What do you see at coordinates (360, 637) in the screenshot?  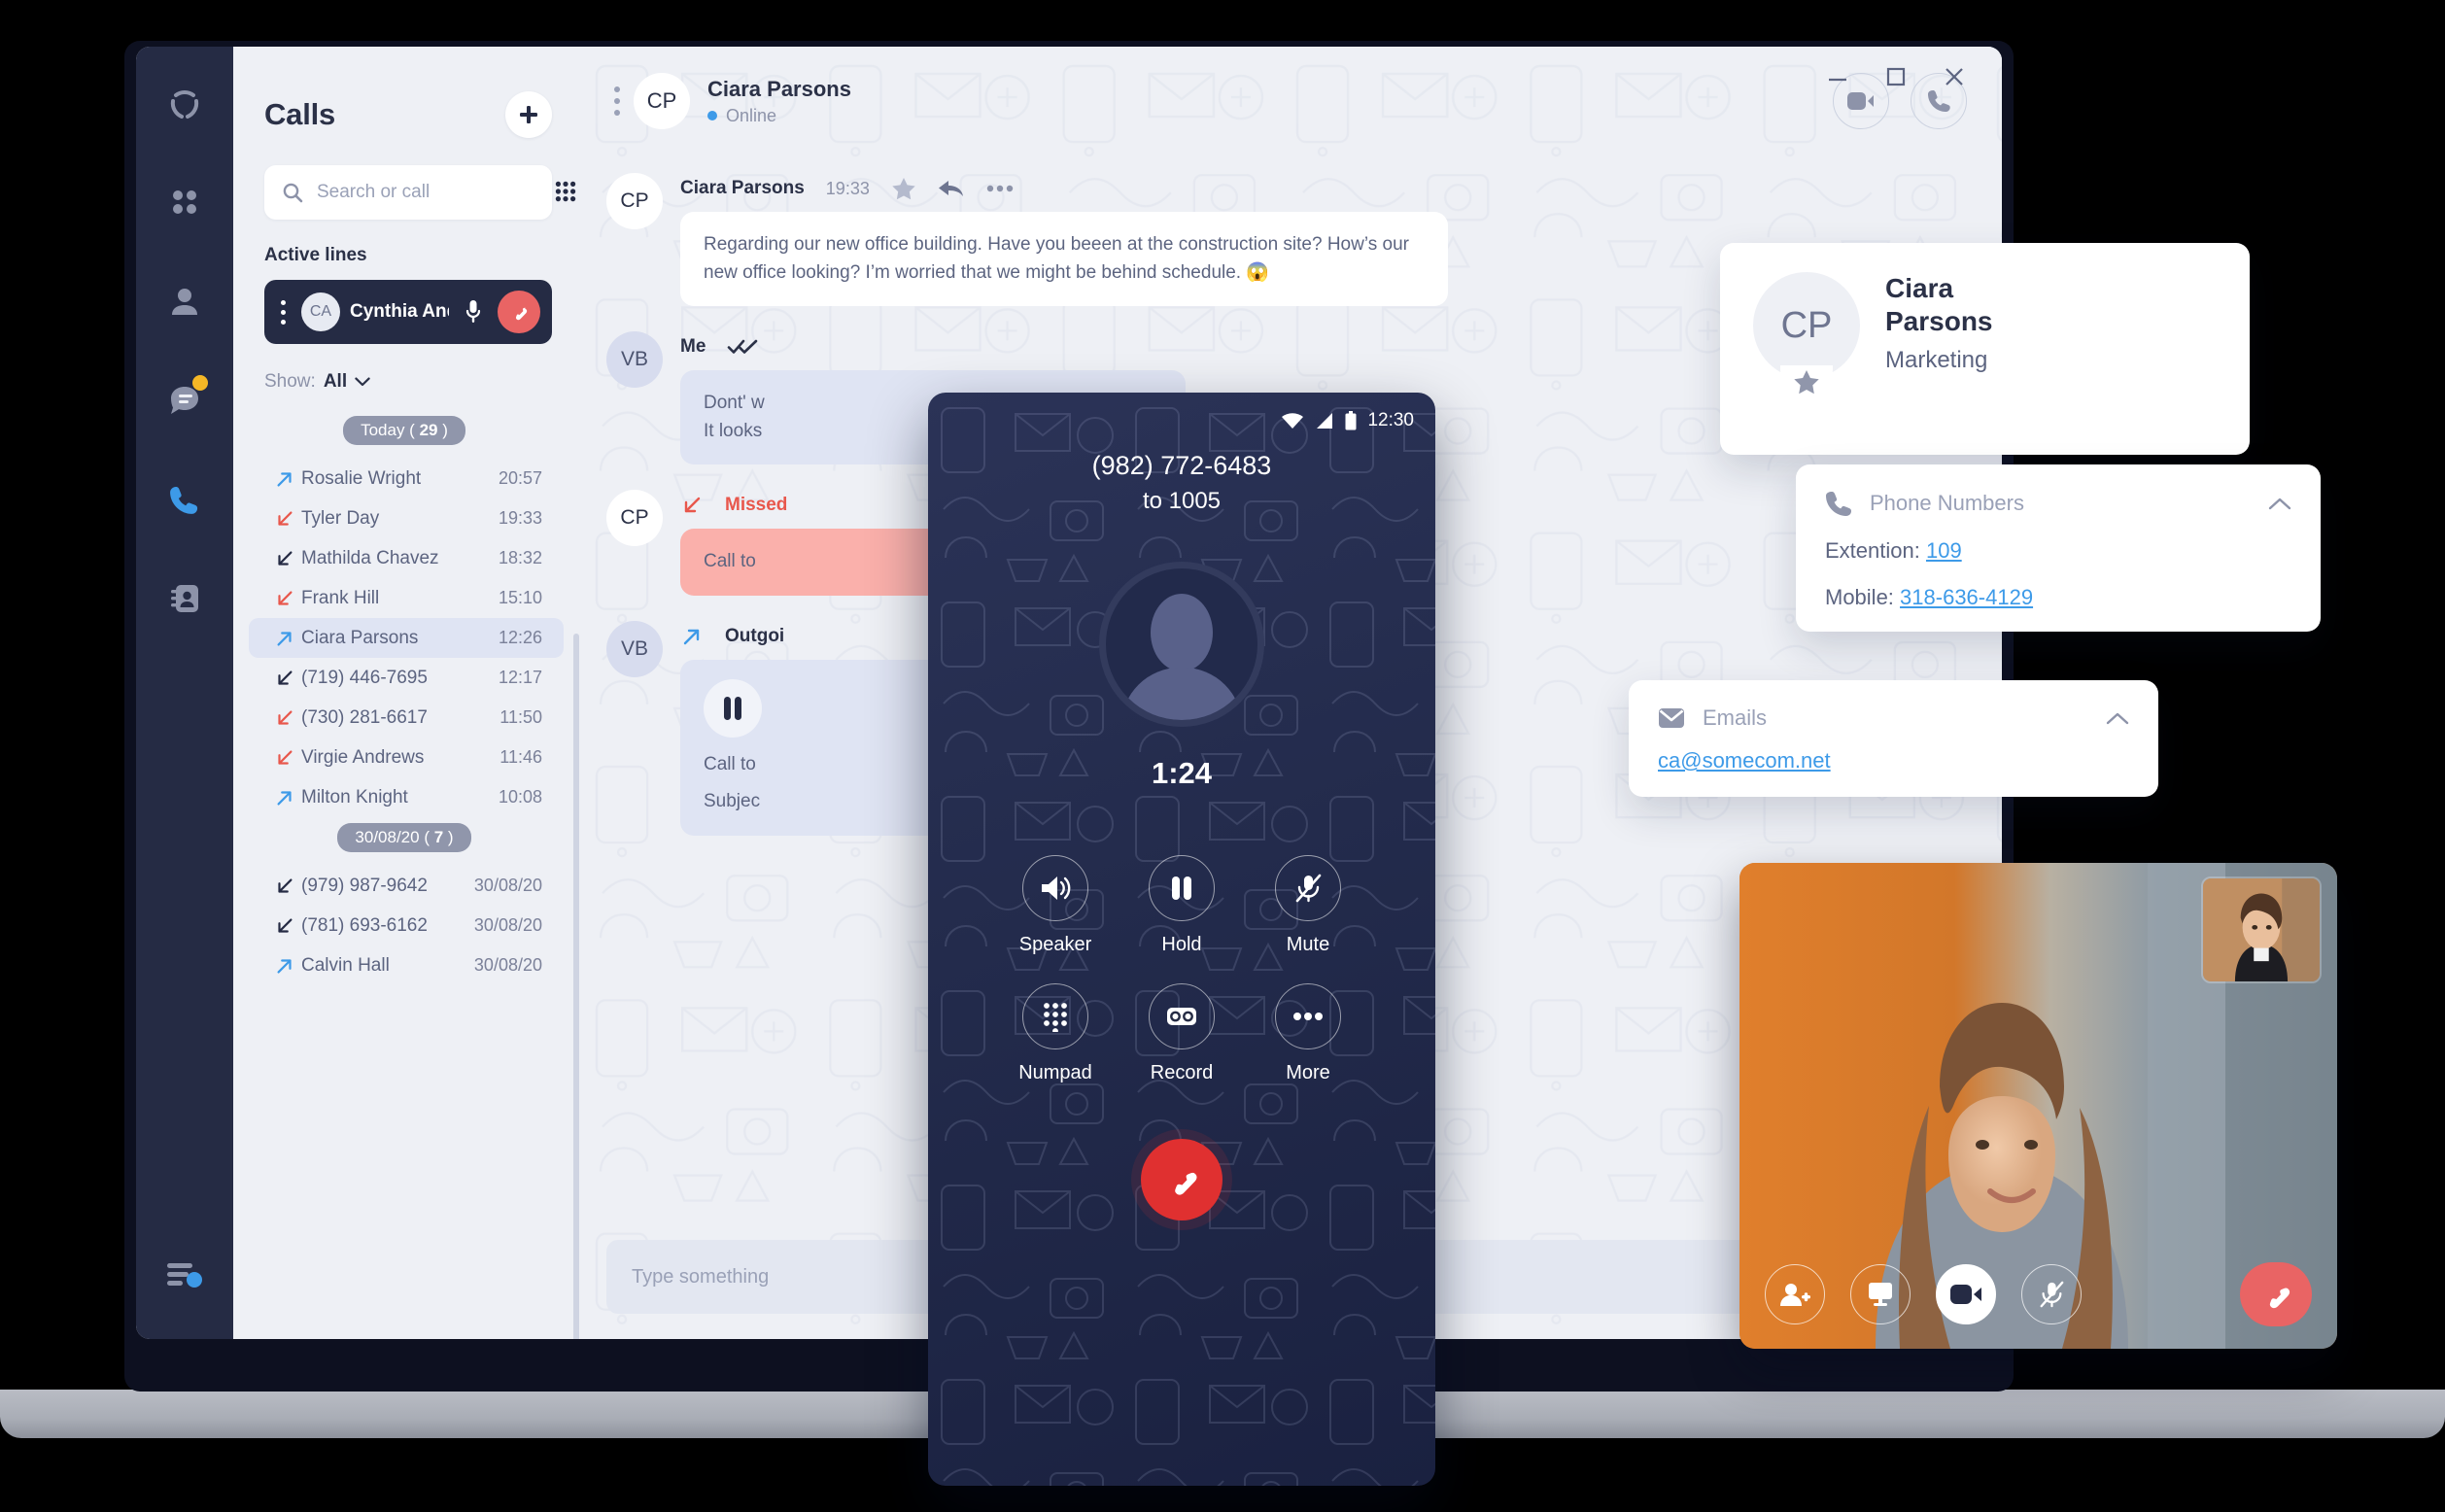 I see `call-contact-name: Ciara Parsons` at bounding box center [360, 637].